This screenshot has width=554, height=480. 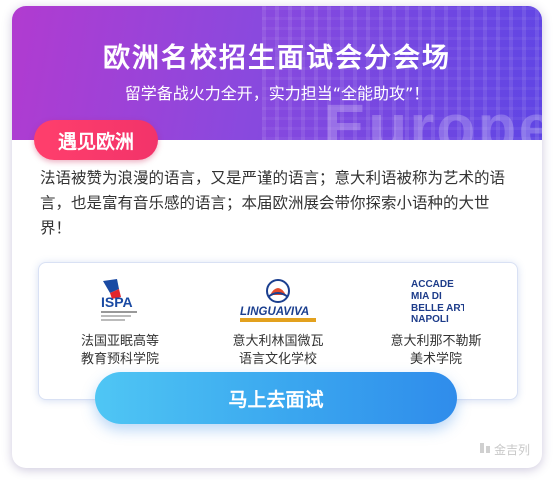 I want to click on brand-icon, so click(x=485, y=449).